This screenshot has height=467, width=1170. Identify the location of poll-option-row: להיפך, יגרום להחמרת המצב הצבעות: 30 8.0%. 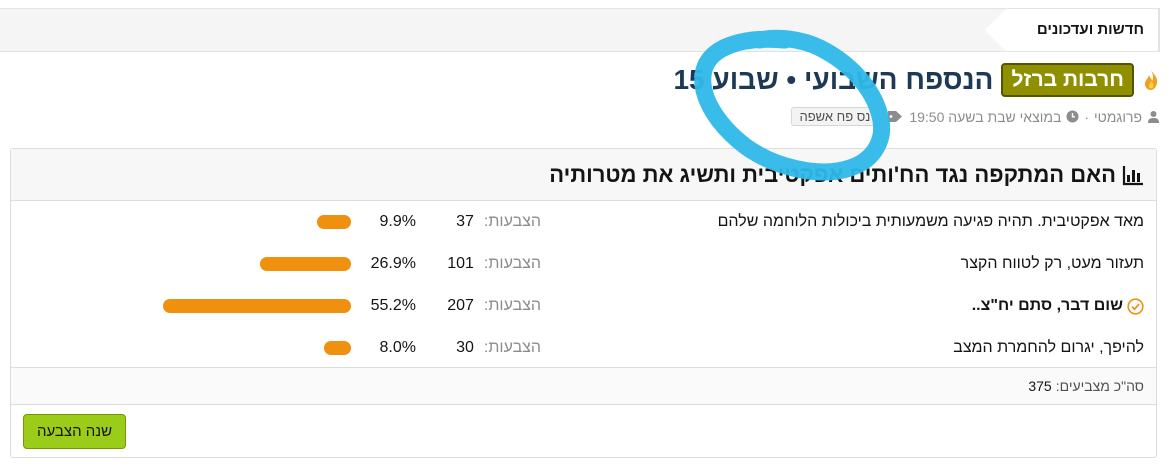
(583, 348).